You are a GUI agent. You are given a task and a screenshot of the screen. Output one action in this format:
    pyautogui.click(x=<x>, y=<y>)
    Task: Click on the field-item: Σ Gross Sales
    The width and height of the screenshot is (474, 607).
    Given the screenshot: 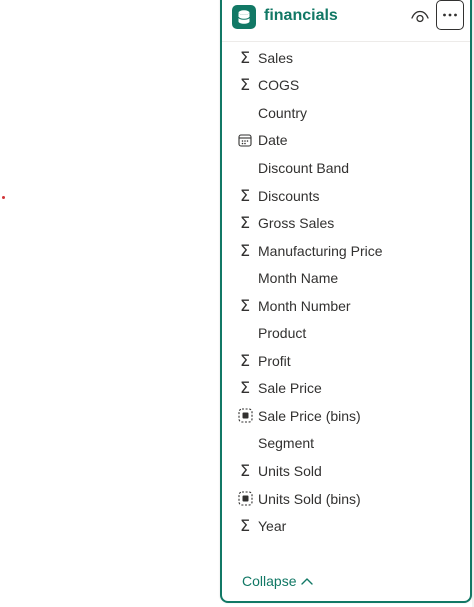 What is the action you would take?
    pyautogui.click(x=346, y=223)
    